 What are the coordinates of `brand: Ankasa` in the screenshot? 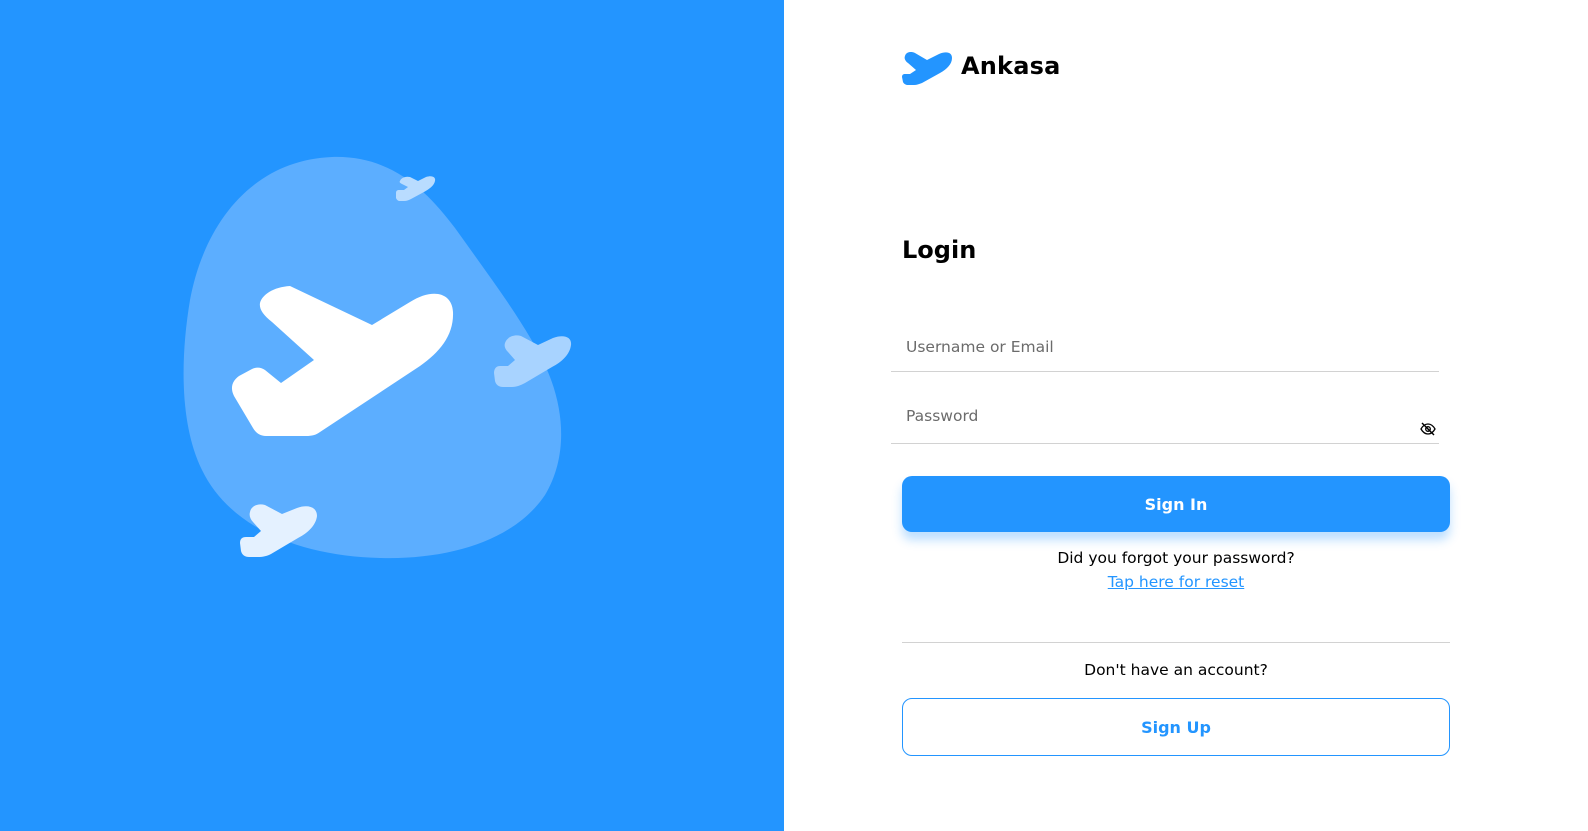 It's located at (981, 66).